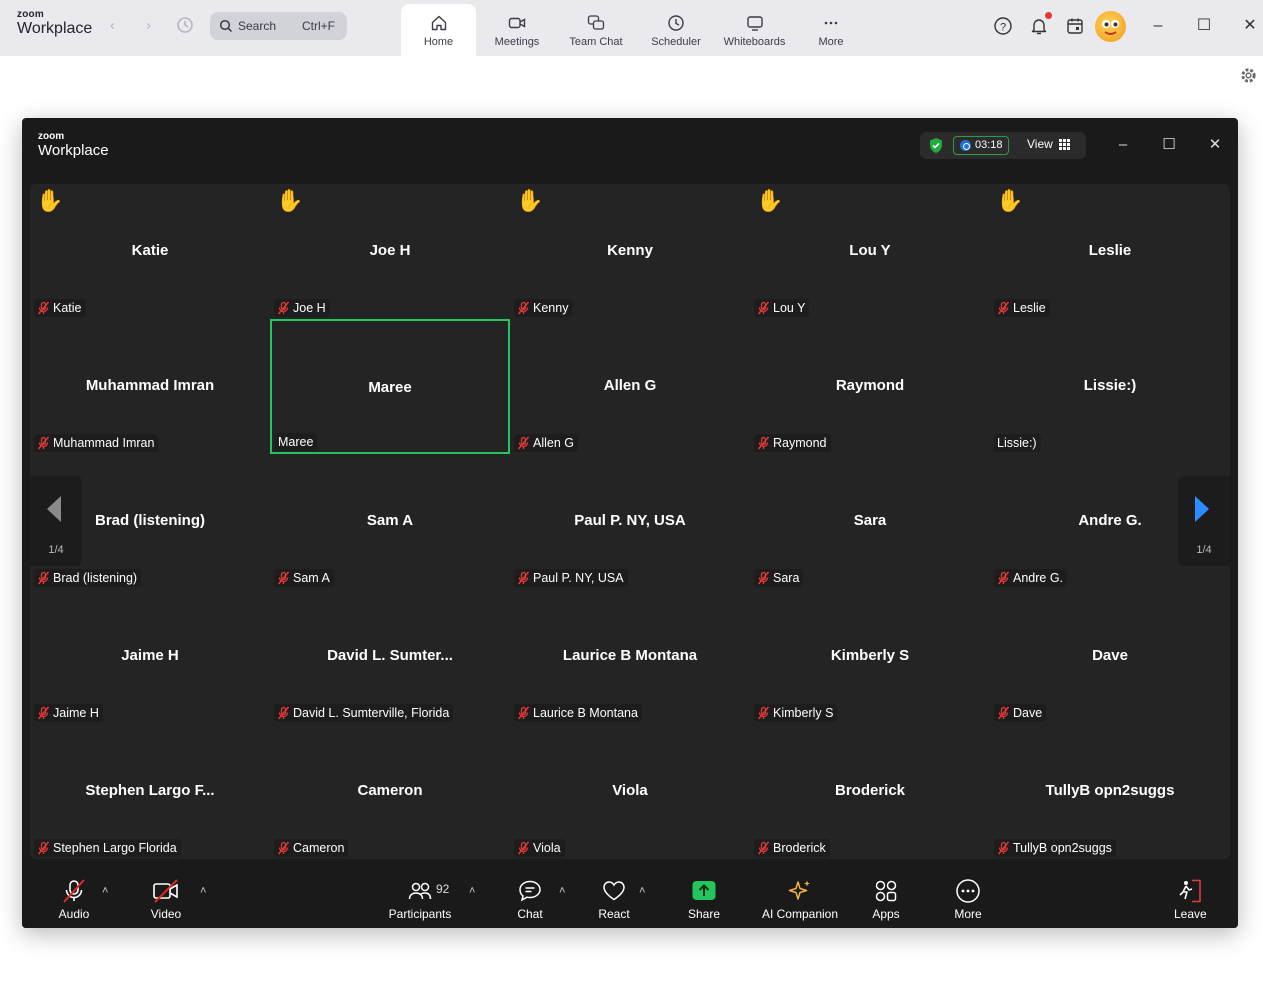 This screenshot has width=1263, height=1005. What do you see at coordinates (257, 26) in the screenshot?
I see `search-label: Search` at bounding box center [257, 26].